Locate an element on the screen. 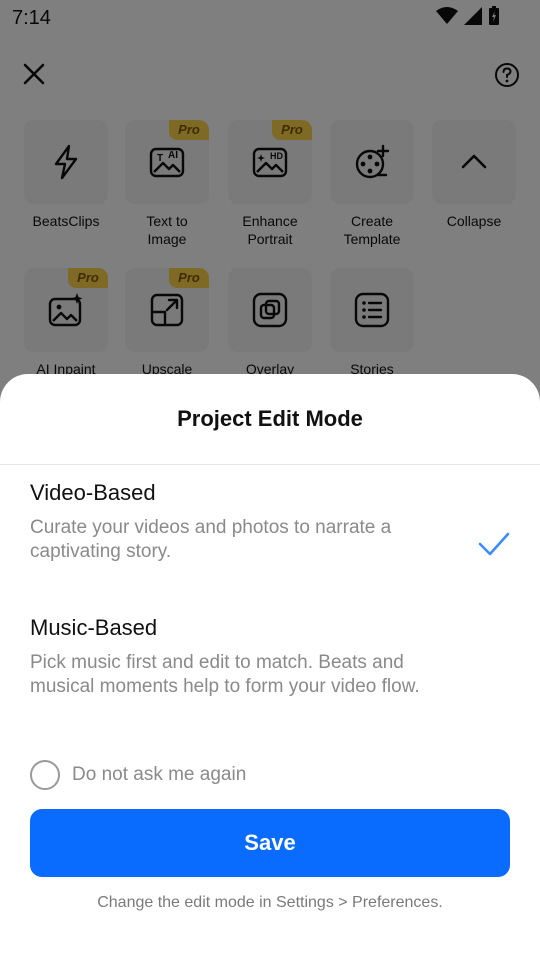 Image resolution: width=540 pixels, height=960 pixels. checkmark-icon is located at coordinates (494, 544).